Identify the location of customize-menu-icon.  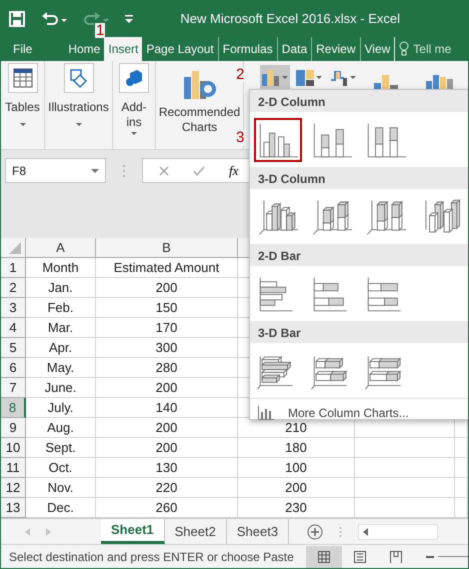
(129, 19).